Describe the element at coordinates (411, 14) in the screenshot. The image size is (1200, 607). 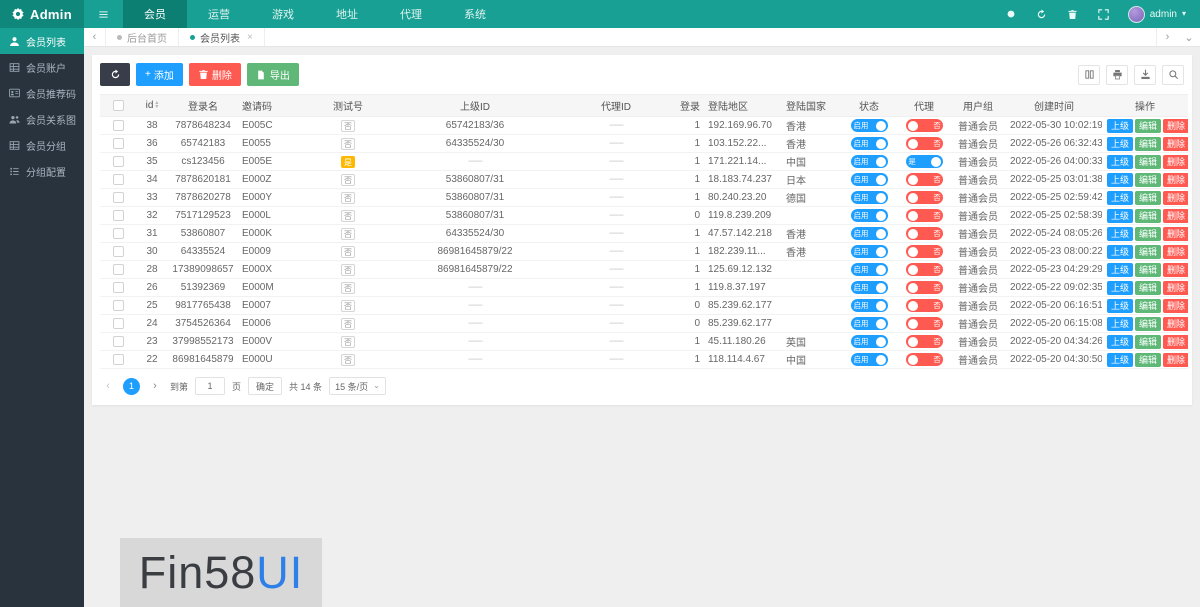
I see `nav-item-代理: 代理` at that location.